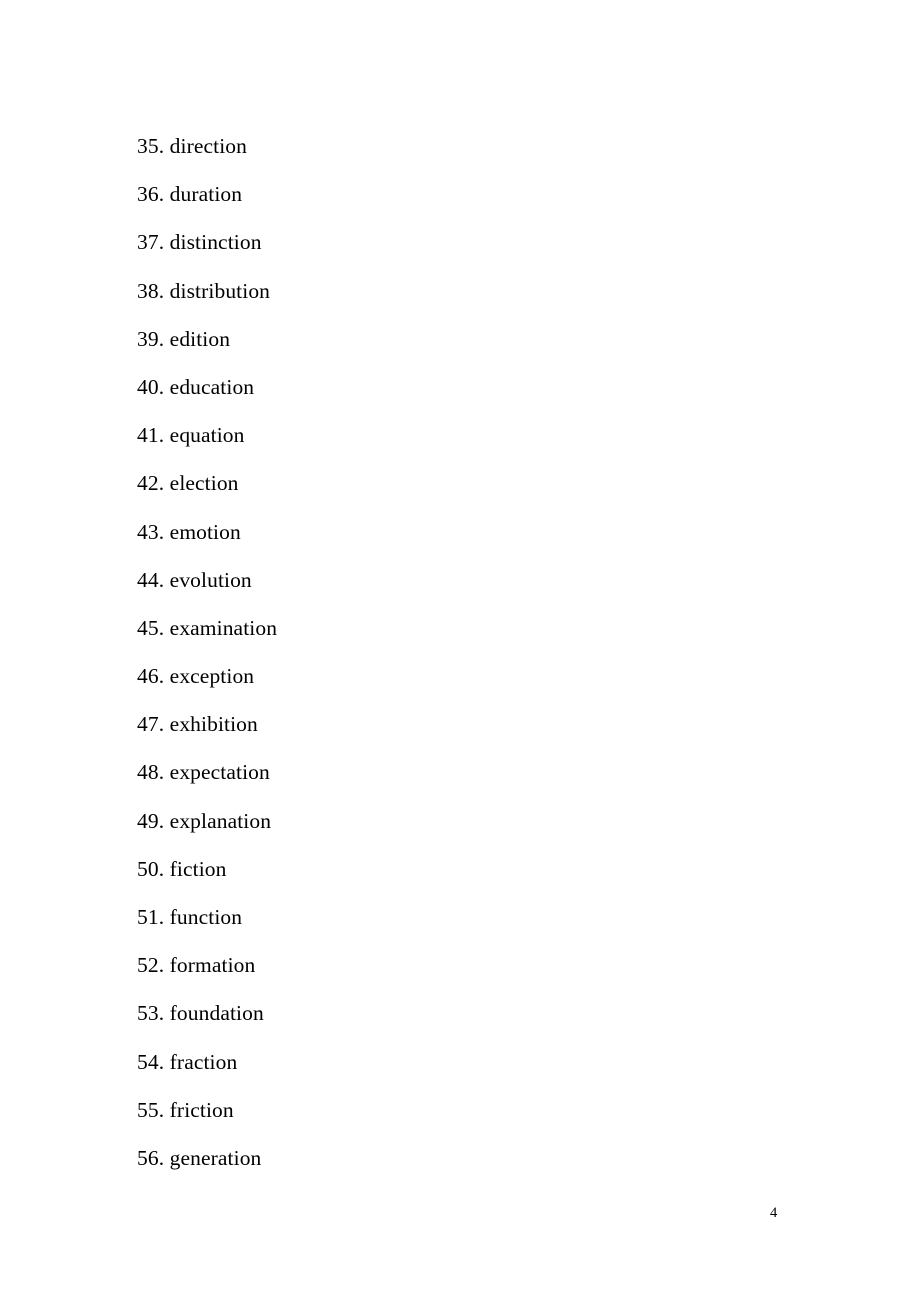 The image size is (920, 1302). What do you see at coordinates (207, 435) in the screenshot?
I see `list-item-word: equation` at bounding box center [207, 435].